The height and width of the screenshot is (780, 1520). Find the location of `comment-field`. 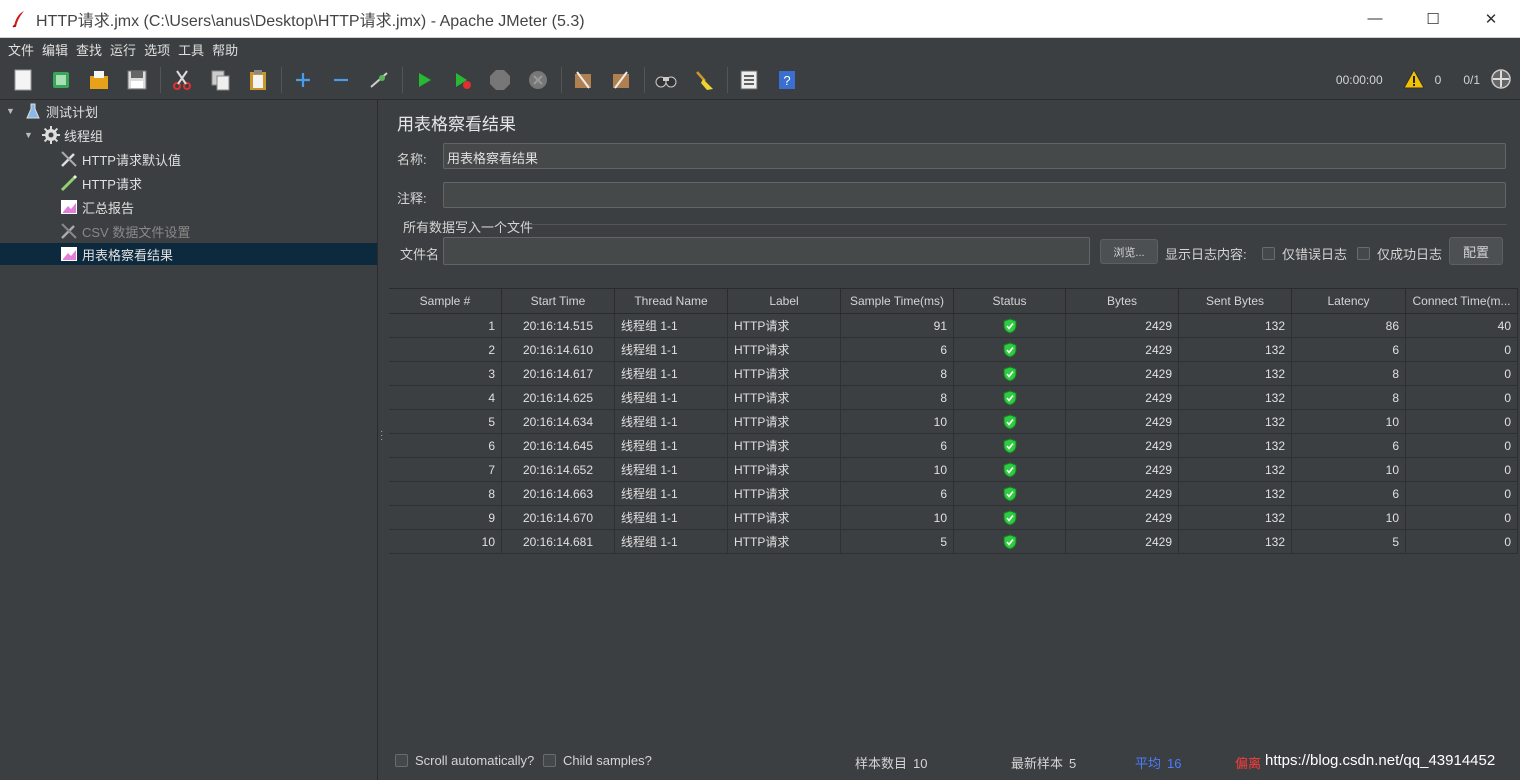

comment-field is located at coordinates (974, 195).